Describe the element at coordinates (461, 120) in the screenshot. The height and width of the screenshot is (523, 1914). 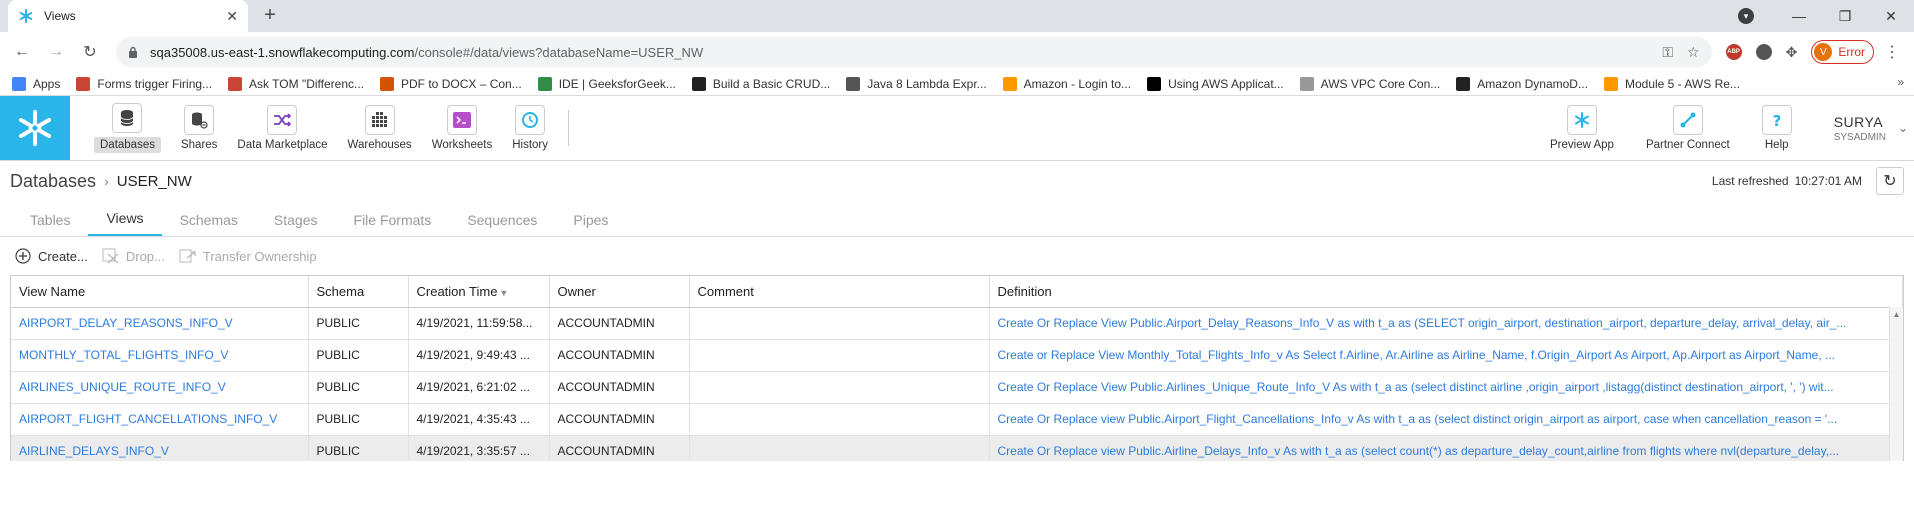
I see `worksheets-icon` at that location.